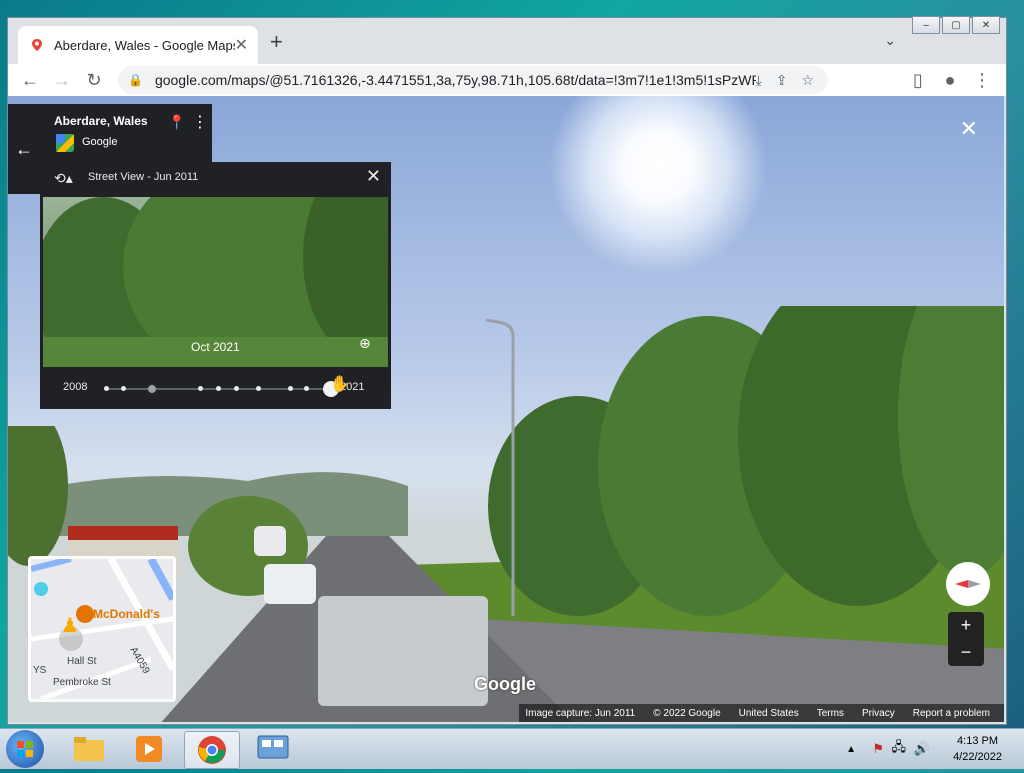  Describe the element at coordinates (373, 176) in the screenshot. I see `close-time-travel-icon: ✕` at that location.